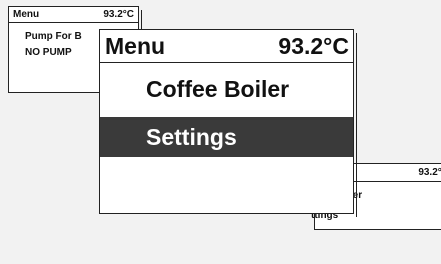 This screenshot has height=264, width=441. What do you see at coordinates (226, 89) in the screenshot?
I see `menu-item-coffee-boiler: Coffee Boiler` at bounding box center [226, 89].